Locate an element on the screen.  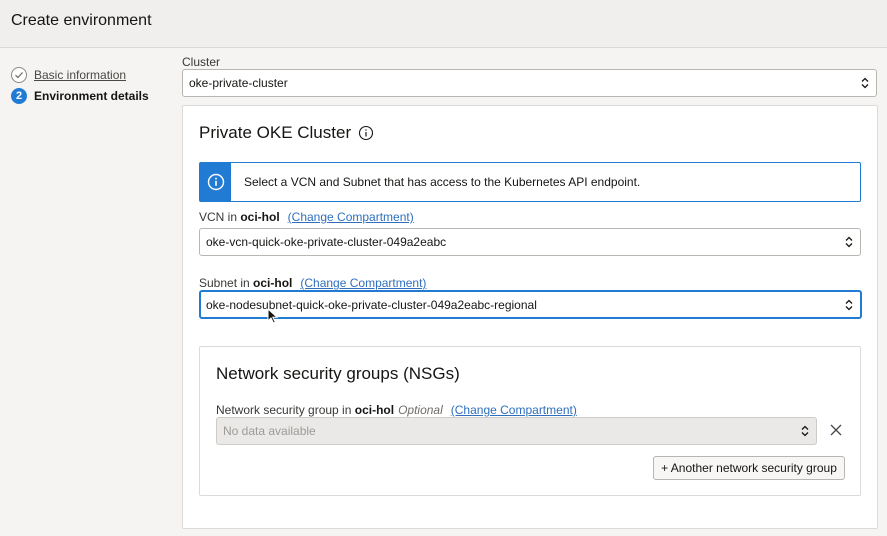
cluster-select: oke-private-cluster is located at coordinates (529, 83).